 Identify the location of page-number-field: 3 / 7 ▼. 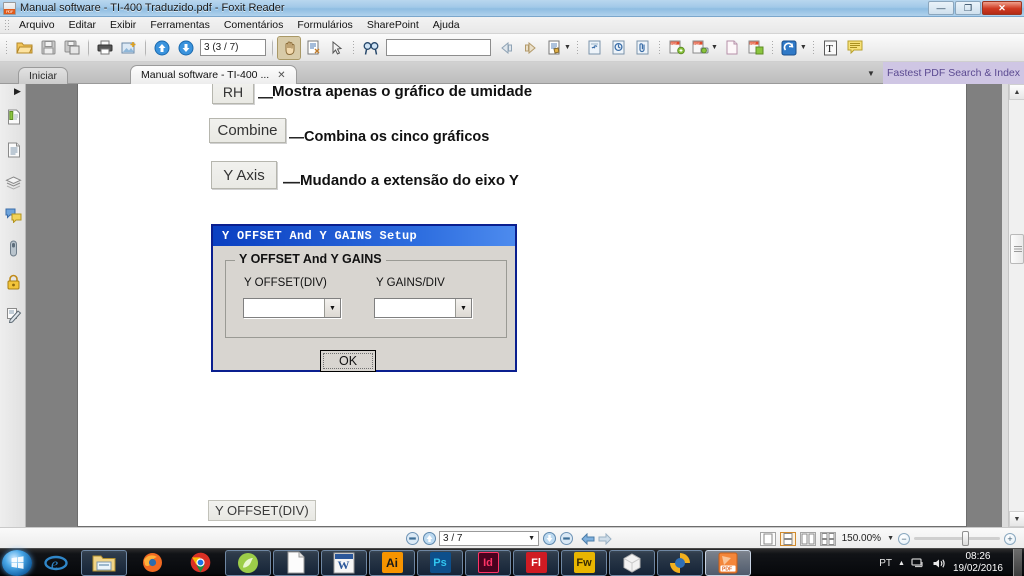
(489, 538).